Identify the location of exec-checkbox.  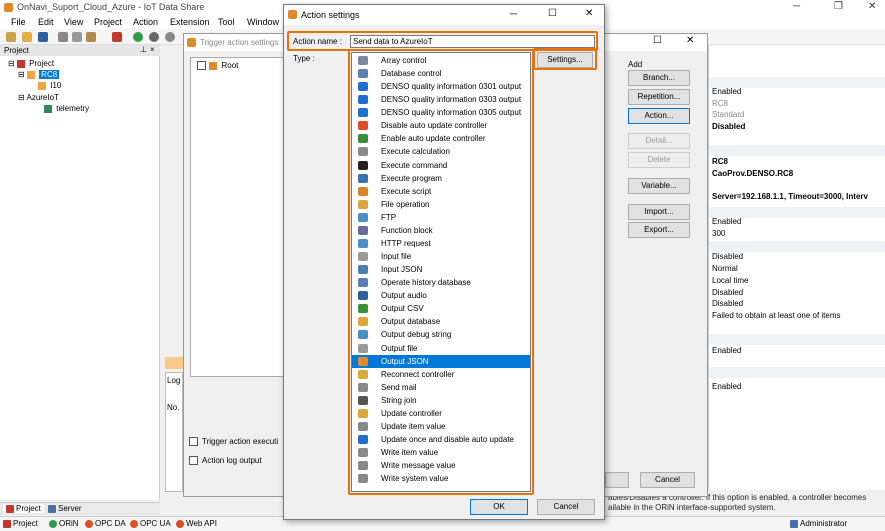
(193, 442).